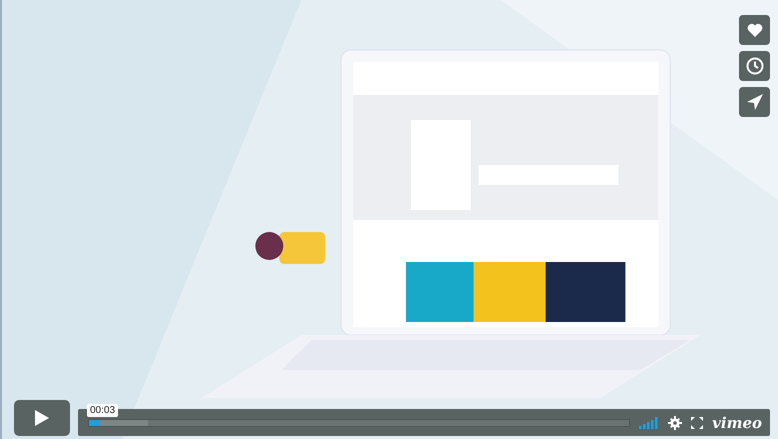  Describe the element at coordinates (697, 422) in the screenshot. I see `fullscreen-icon` at that location.